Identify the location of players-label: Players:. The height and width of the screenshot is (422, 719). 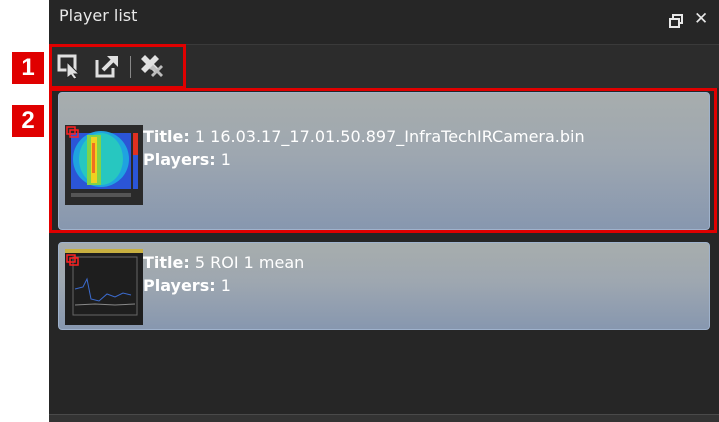
(179, 285).